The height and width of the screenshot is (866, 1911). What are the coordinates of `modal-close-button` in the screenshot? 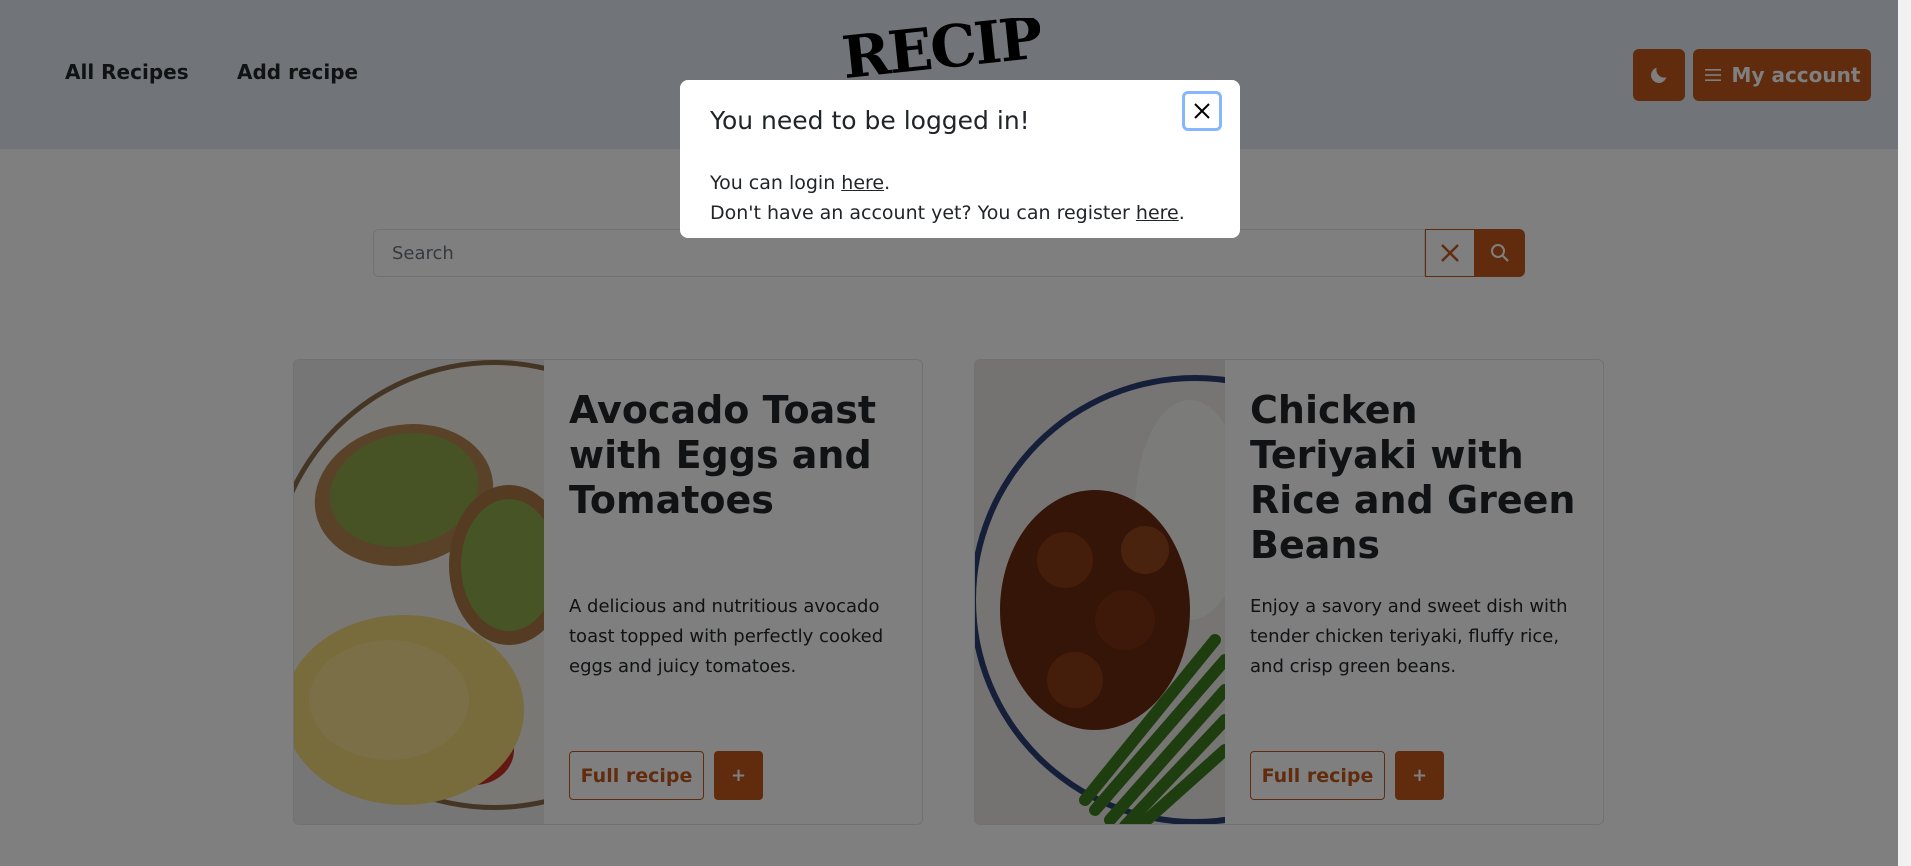 It's located at (1202, 111).